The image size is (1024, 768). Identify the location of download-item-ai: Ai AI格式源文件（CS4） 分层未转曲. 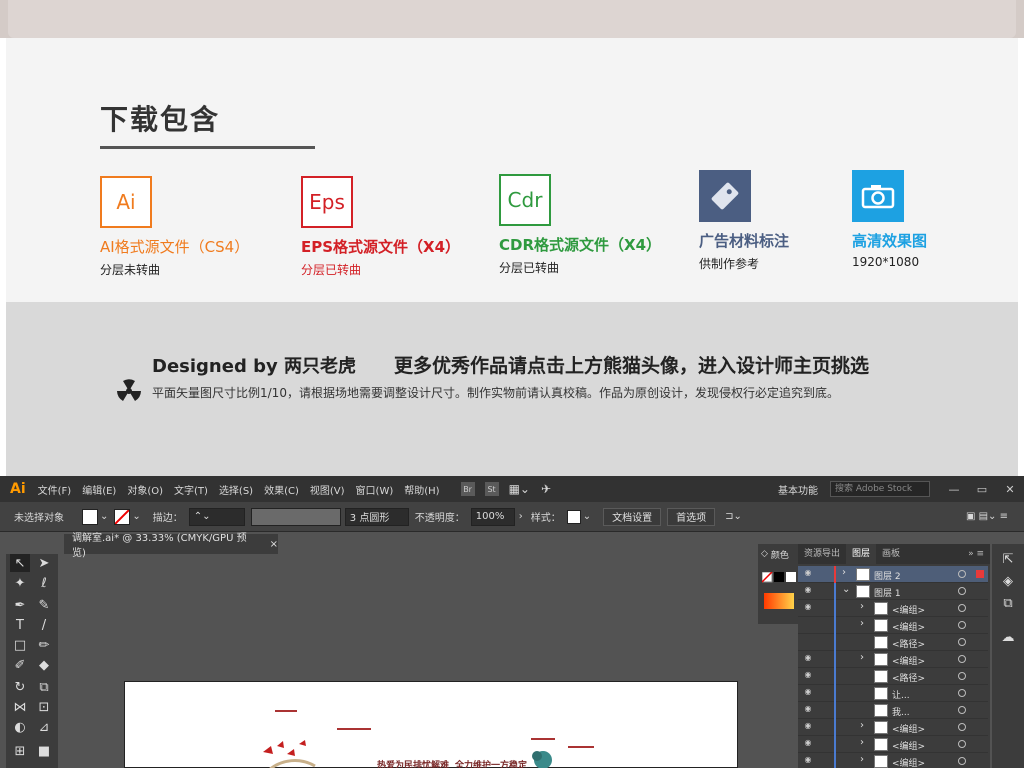
(174, 227).